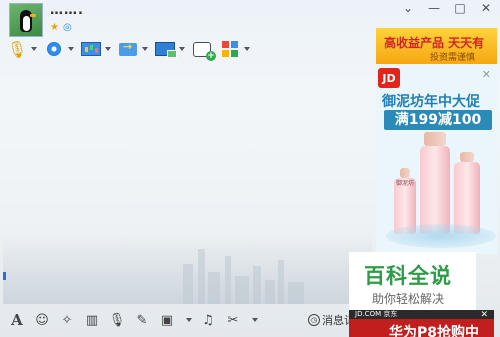  What do you see at coordinates (233, 320) in the screenshot?
I see `scissors-icon: ✂` at bounding box center [233, 320].